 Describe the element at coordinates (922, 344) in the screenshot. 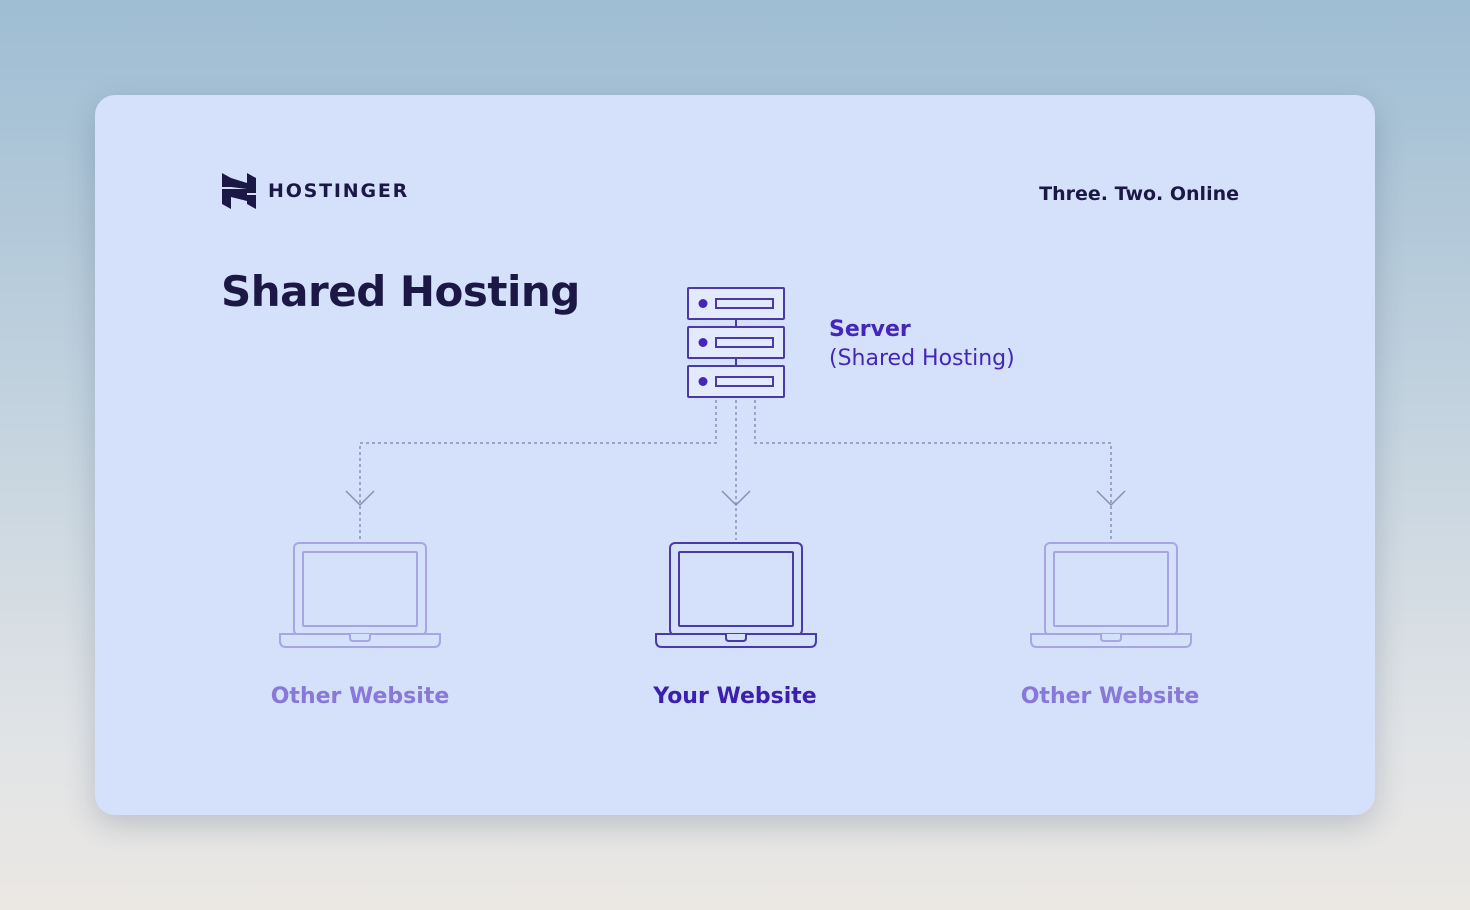

I see `server-label: Server (Shared Hosting)` at that location.